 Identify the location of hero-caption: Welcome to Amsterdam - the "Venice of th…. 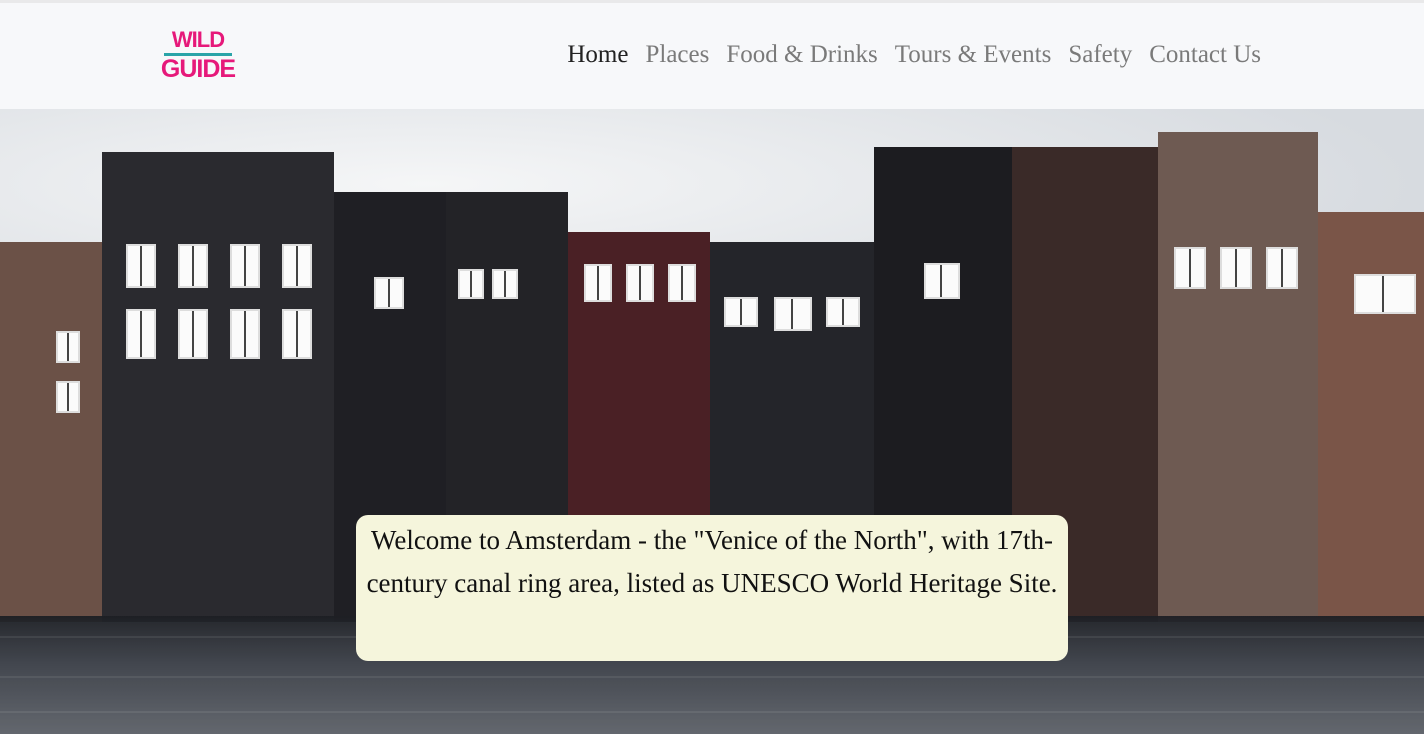
(712, 588).